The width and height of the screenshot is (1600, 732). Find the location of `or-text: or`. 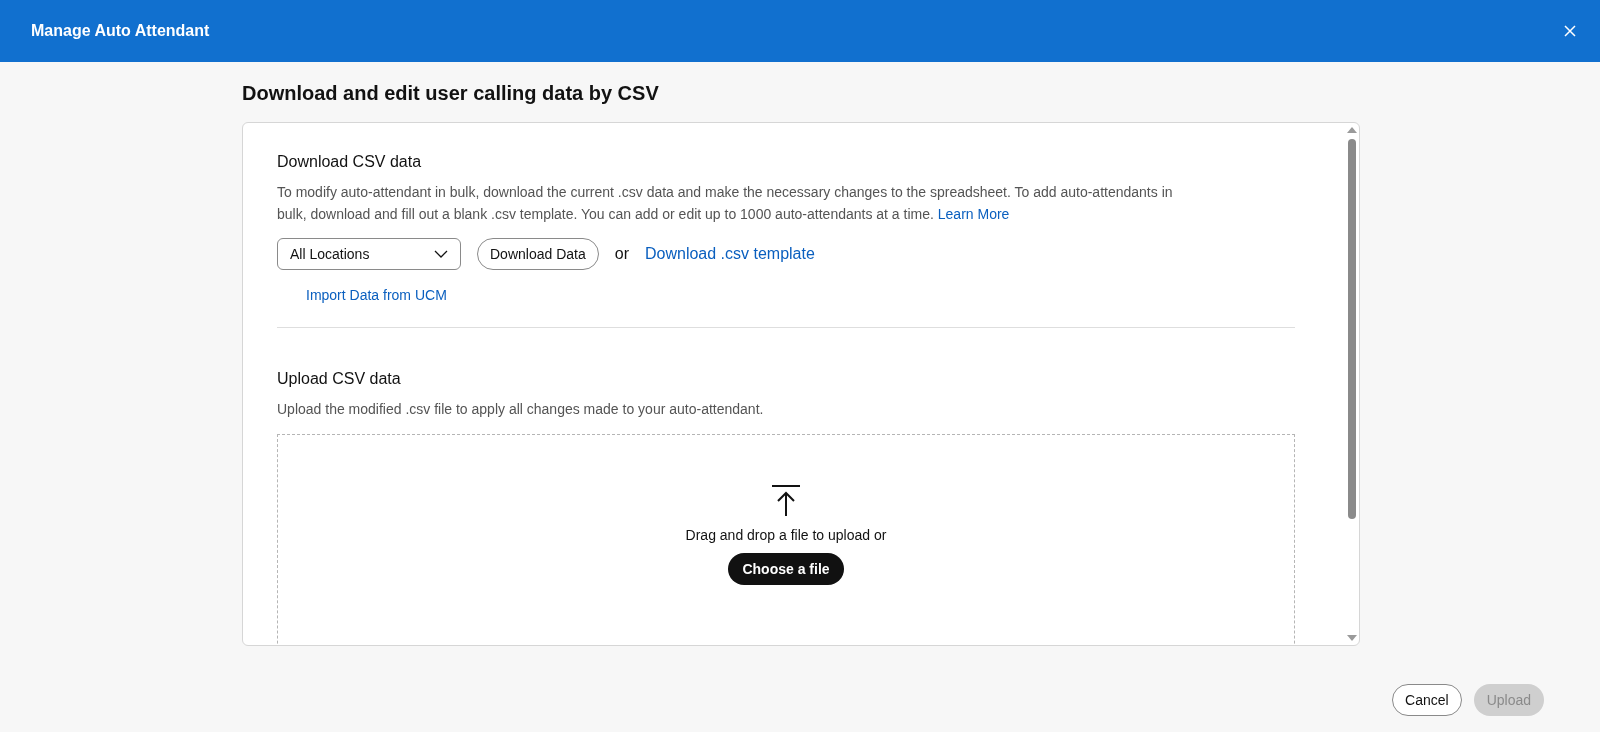

or-text: or is located at coordinates (621, 254).